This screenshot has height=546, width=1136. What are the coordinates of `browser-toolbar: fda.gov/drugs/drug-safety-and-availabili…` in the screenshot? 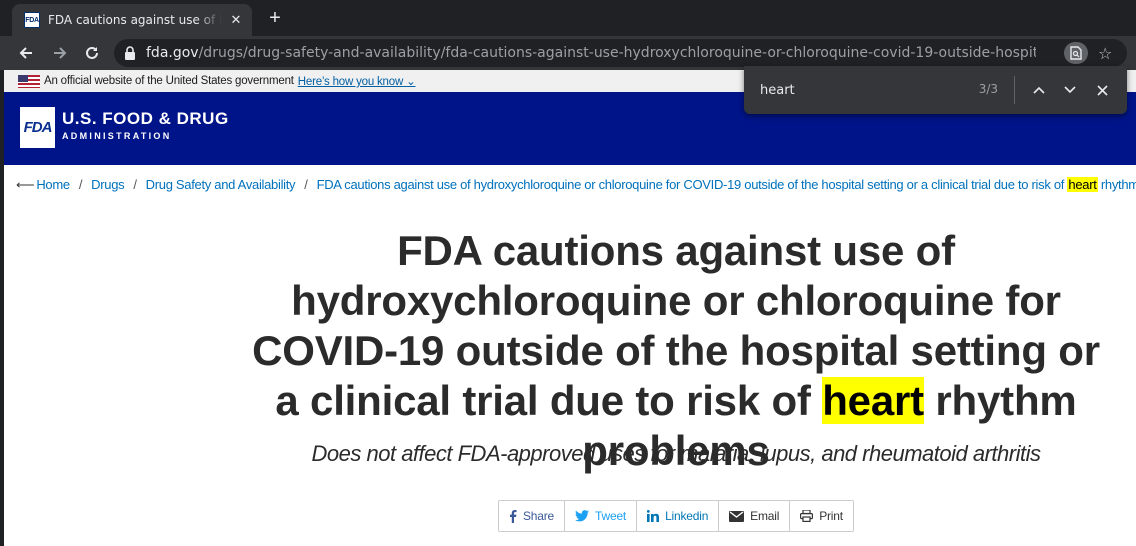 It's located at (568, 53).